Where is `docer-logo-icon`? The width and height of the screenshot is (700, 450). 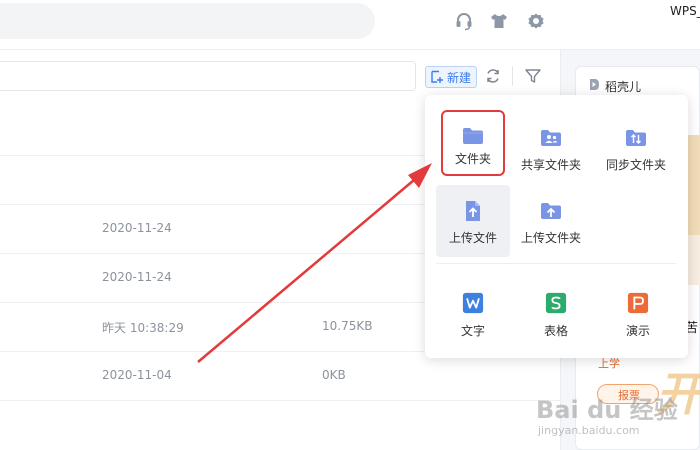 docer-logo-icon is located at coordinates (594, 84).